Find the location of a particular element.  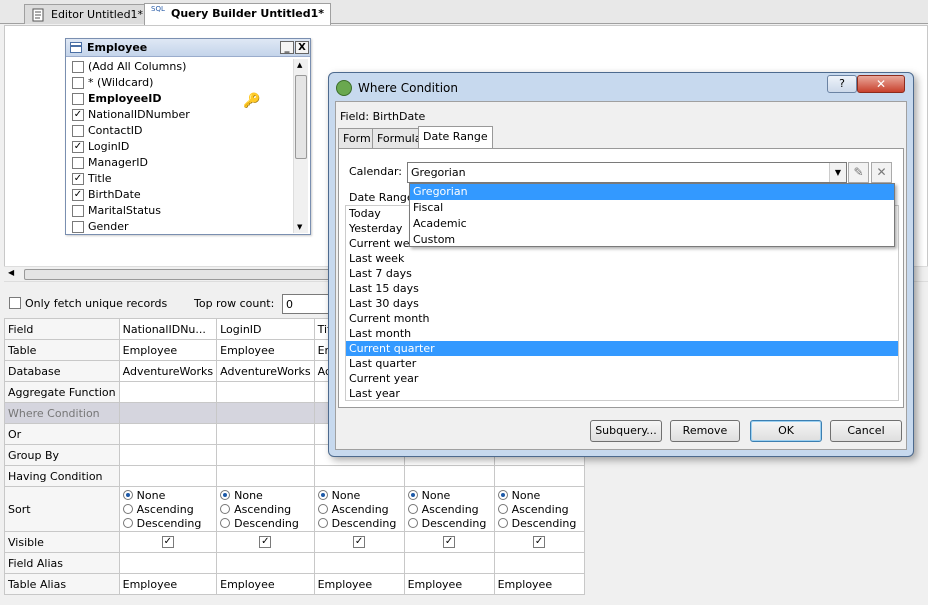

top-row-count-input: 0 is located at coordinates (307, 304).